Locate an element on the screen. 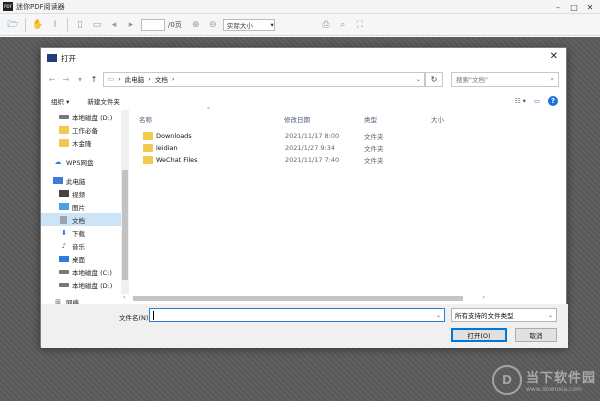 The height and width of the screenshot is (401, 600). filetype-select: 所有支持的文件类型 ⌄ is located at coordinates (504, 315).